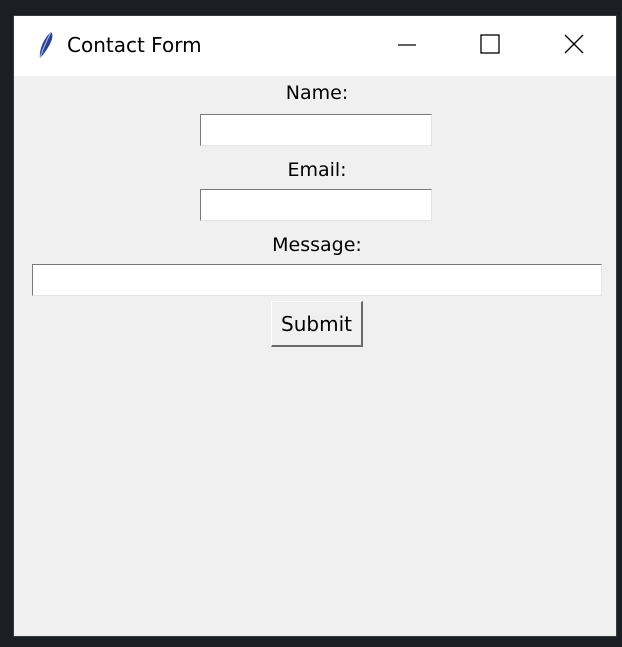 The image size is (622, 647). I want to click on message-input, so click(317, 280).